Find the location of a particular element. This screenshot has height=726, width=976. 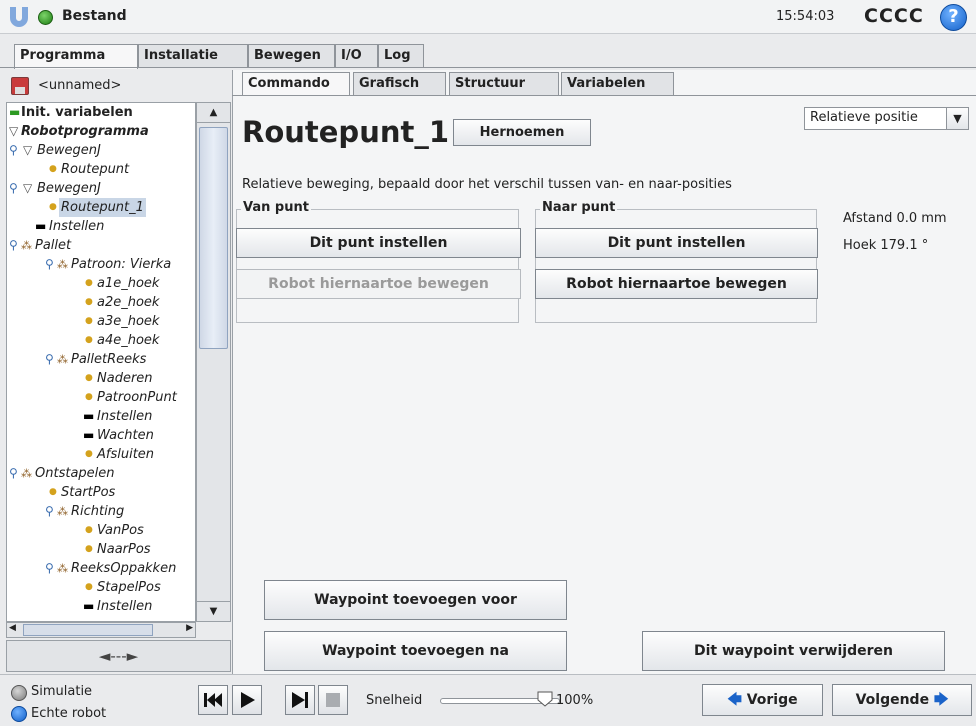

from-set-point-button: Dit punt instellen is located at coordinates (378, 243).